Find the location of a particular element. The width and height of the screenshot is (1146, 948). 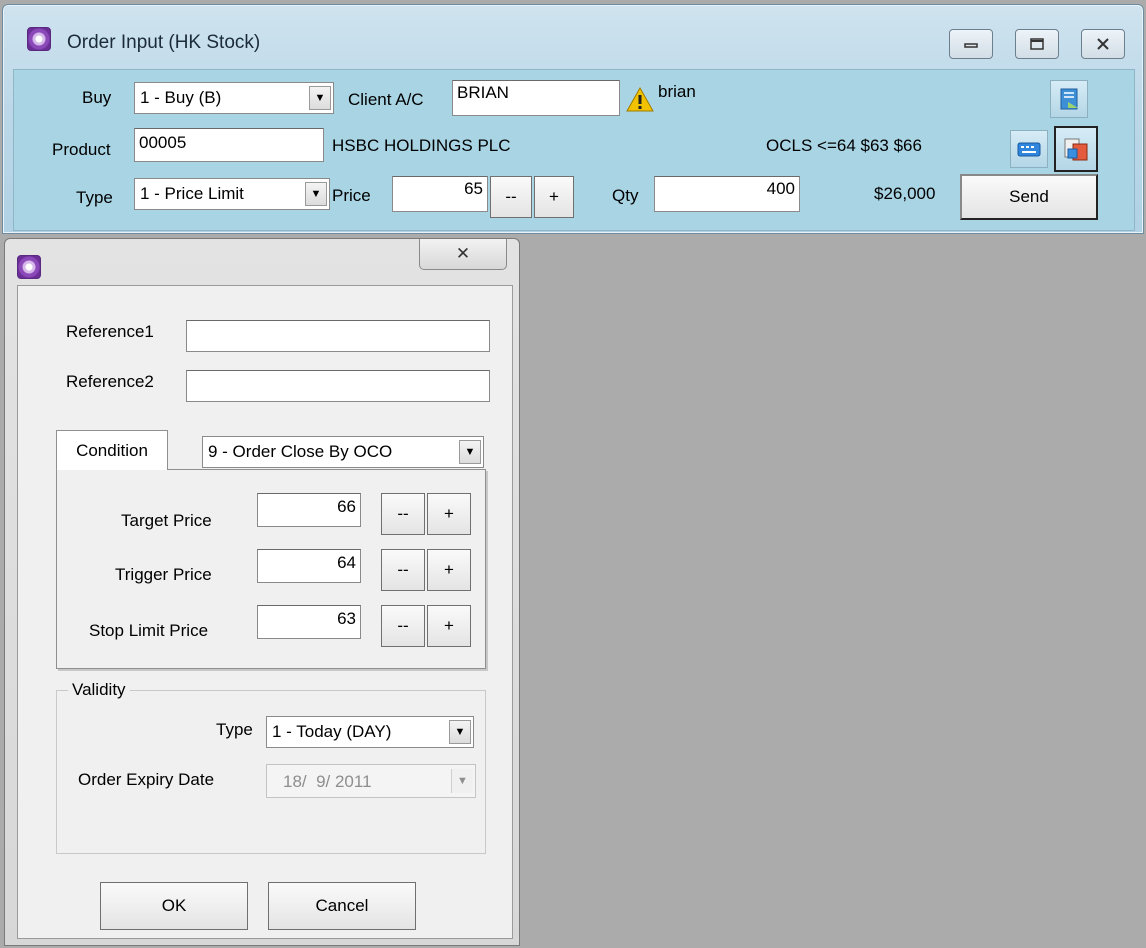

expiry-date-label: Order Expiry Date is located at coordinates (146, 779).